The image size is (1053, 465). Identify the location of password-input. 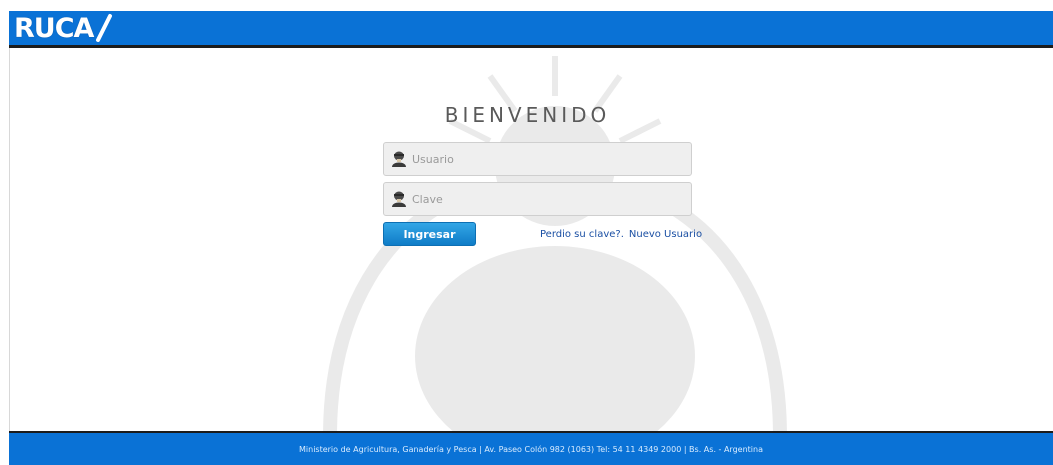
(551, 199).